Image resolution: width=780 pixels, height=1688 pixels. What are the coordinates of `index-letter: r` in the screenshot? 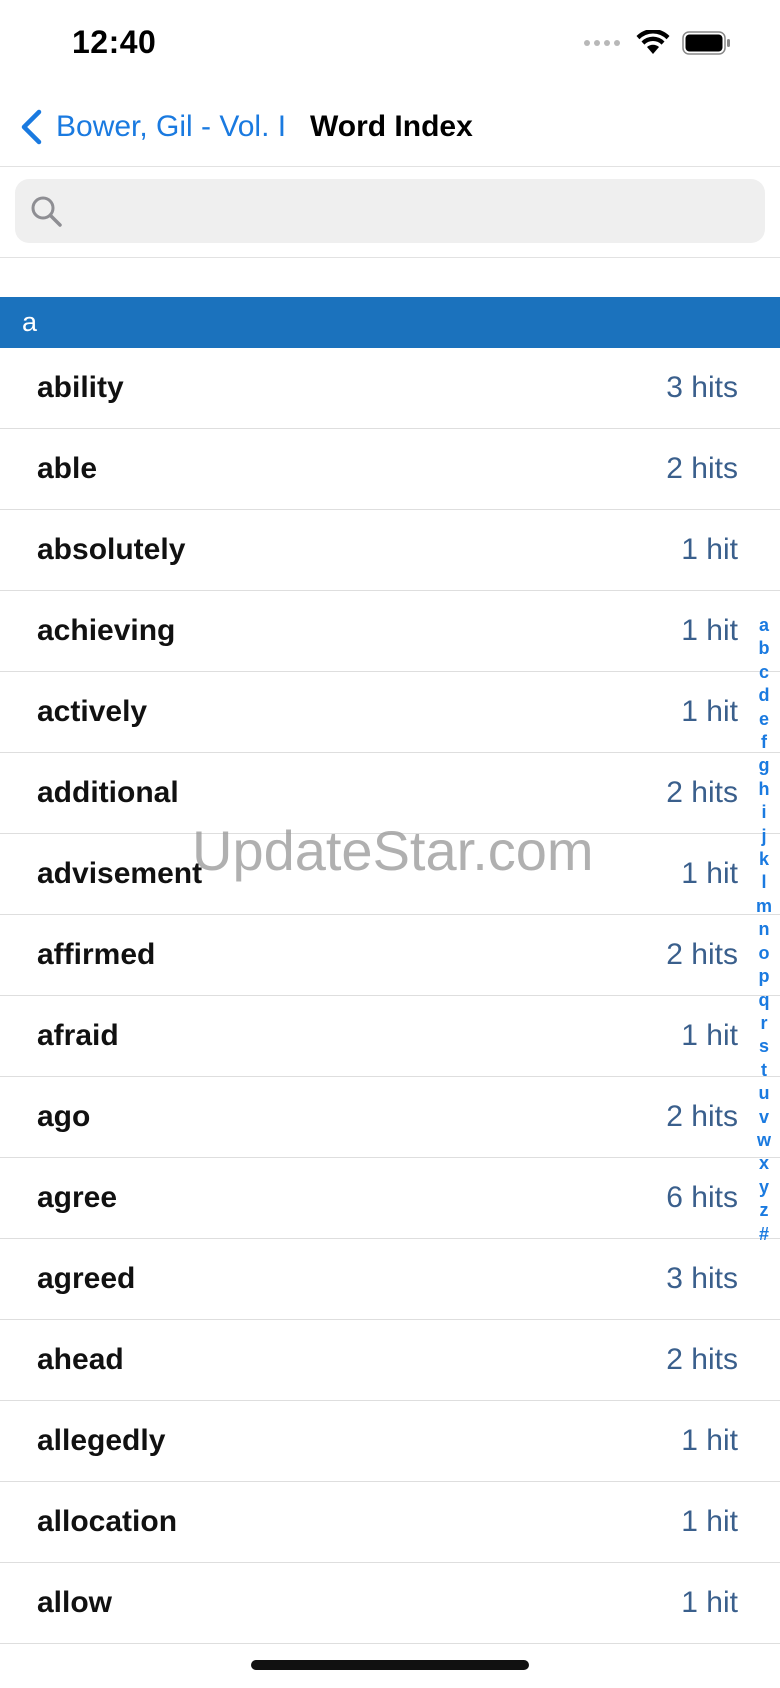 It's located at (763, 1023).